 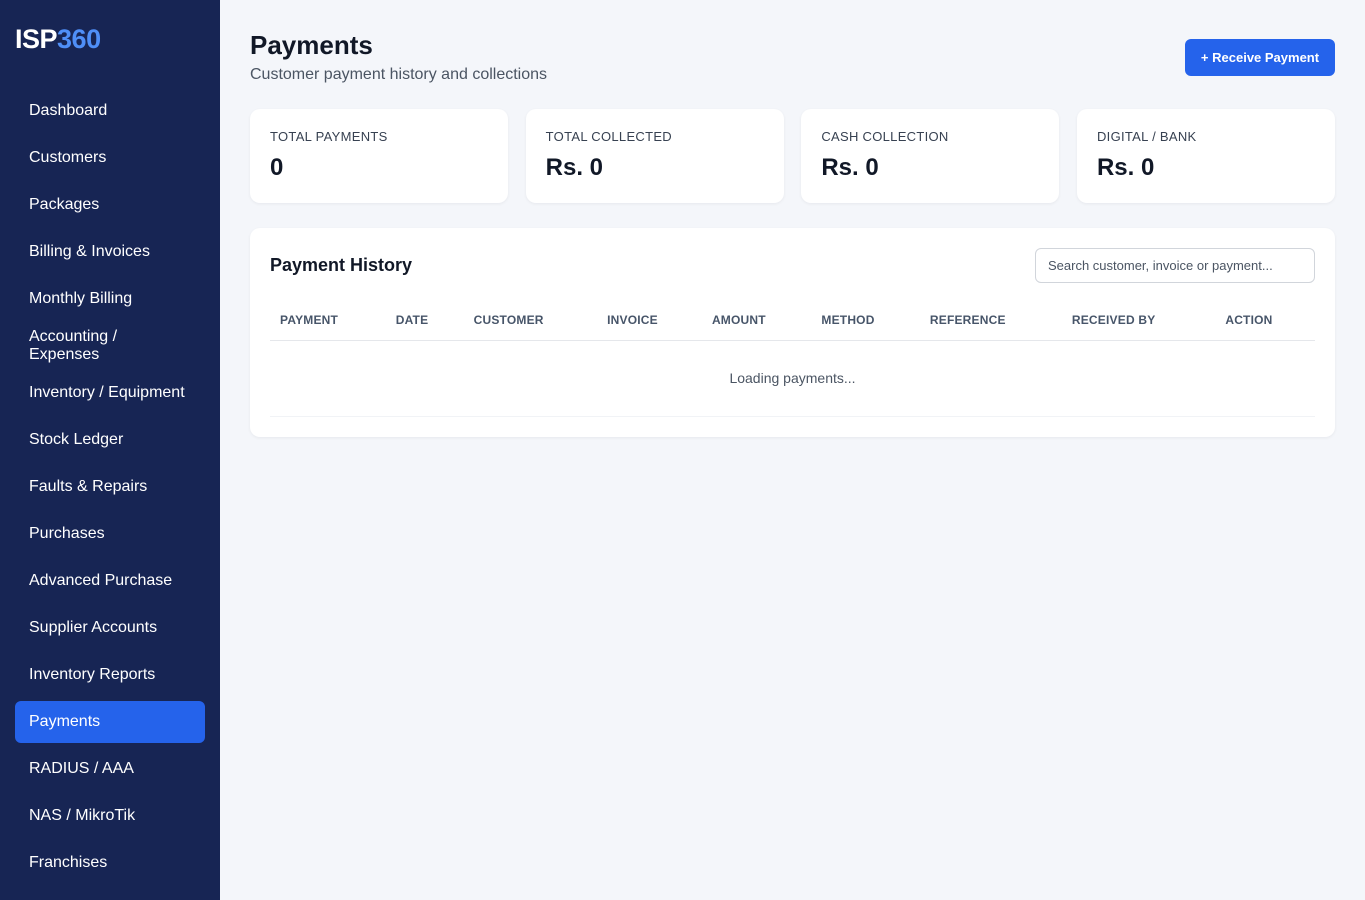 What do you see at coordinates (65, 721) in the screenshot?
I see `sidebar-item-label: Payments` at bounding box center [65, 721].